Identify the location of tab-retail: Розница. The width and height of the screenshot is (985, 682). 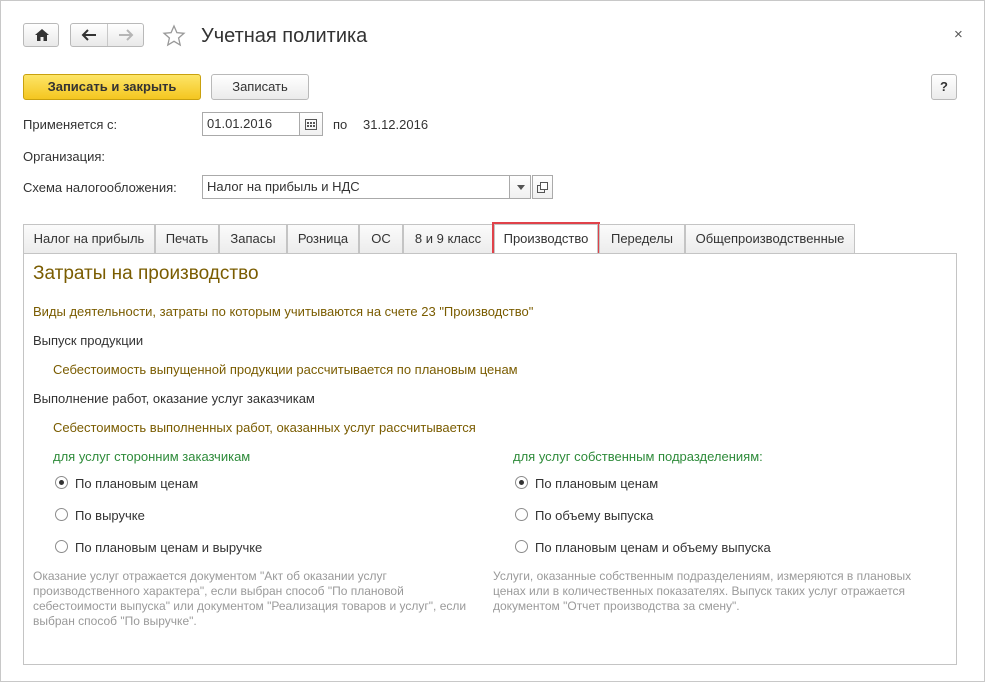
(323, 238).